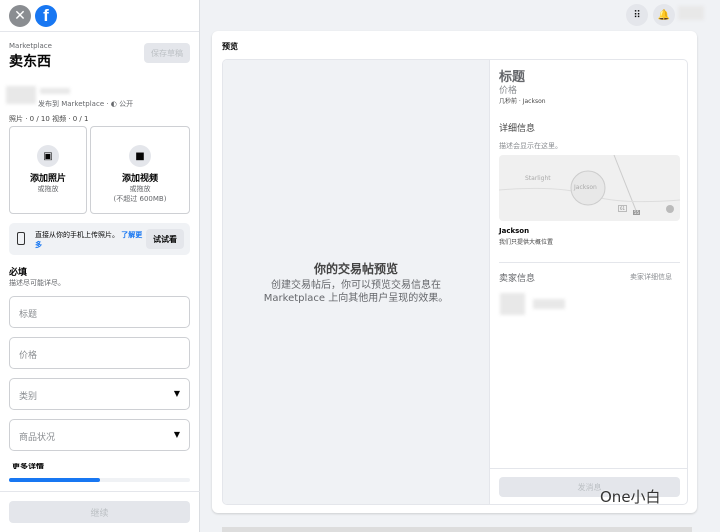 This screenshot has height=532, width=720. What do you see at coordinates (28, 466) in the screenshot?
I see `more-details-heading: 更多详情` at bounding box center [28, 466].